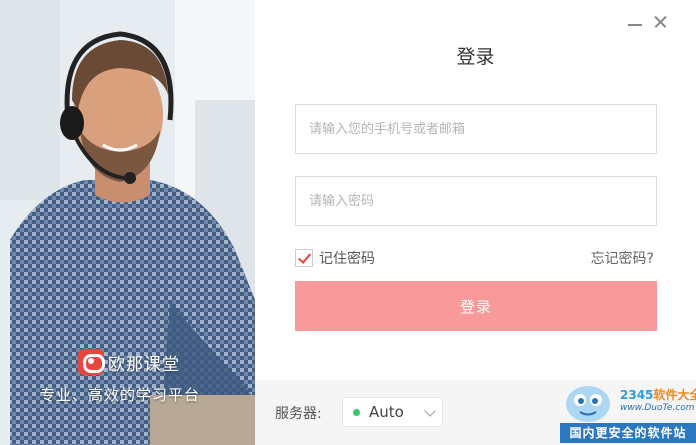  Describe the element at coordinates (661, 22) in the screenshot. I see `close-icon` at that location.